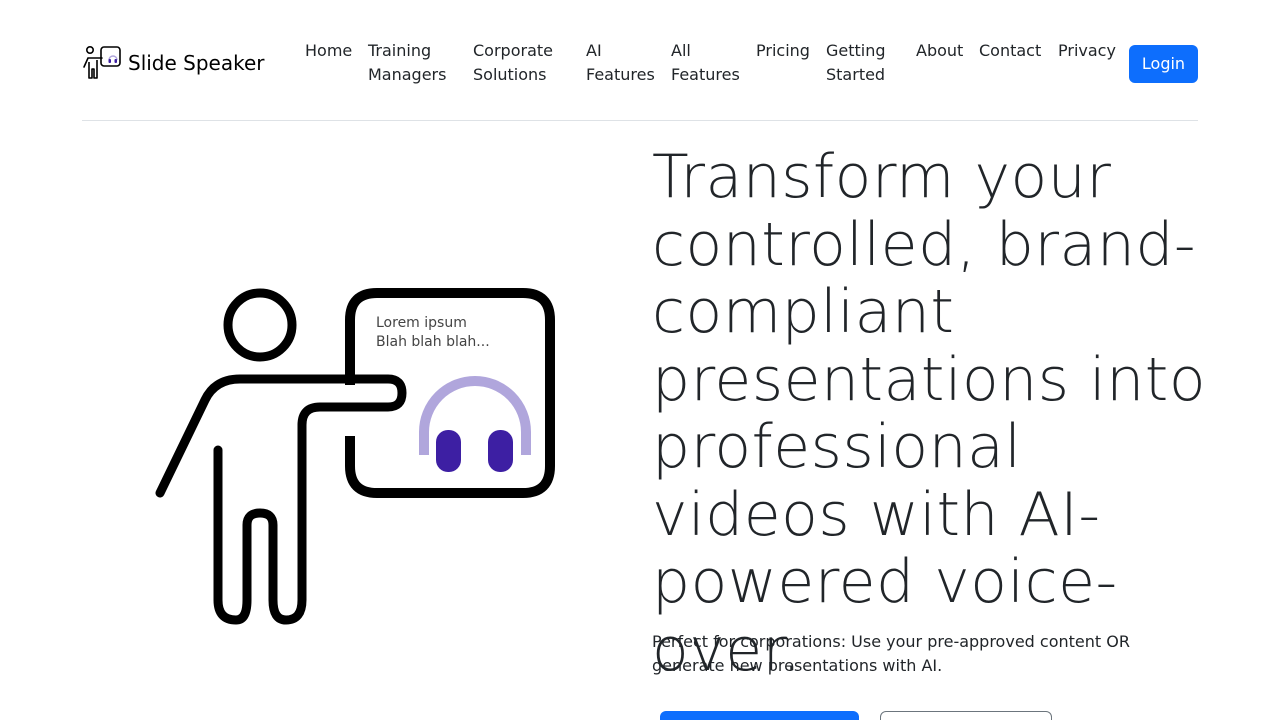  Describe the element at coordinates (791, 51) in the screenshot. I see `nav-item-pricing: Pricing` at that location.